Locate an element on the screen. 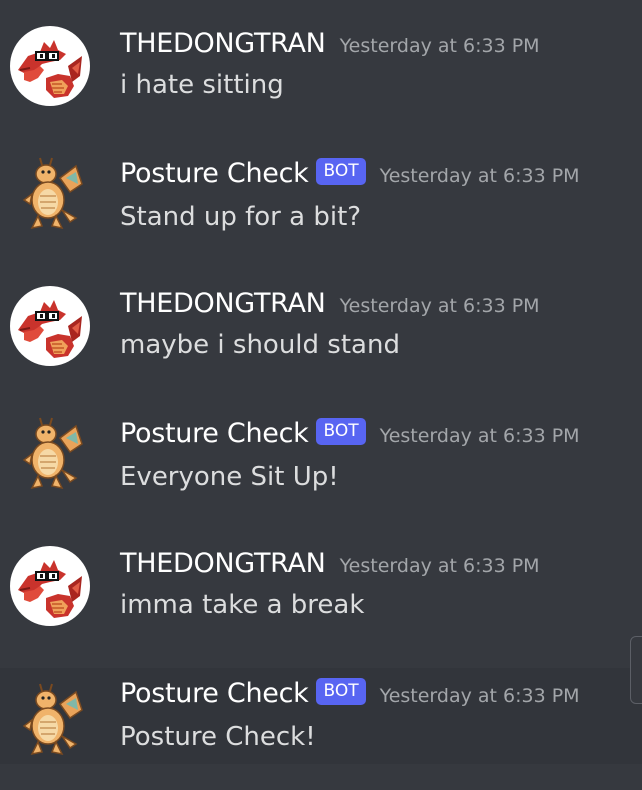 The height and width of the screenshot is (790, 642). message-text: i hate sitting is located at coordinates (202, 85).